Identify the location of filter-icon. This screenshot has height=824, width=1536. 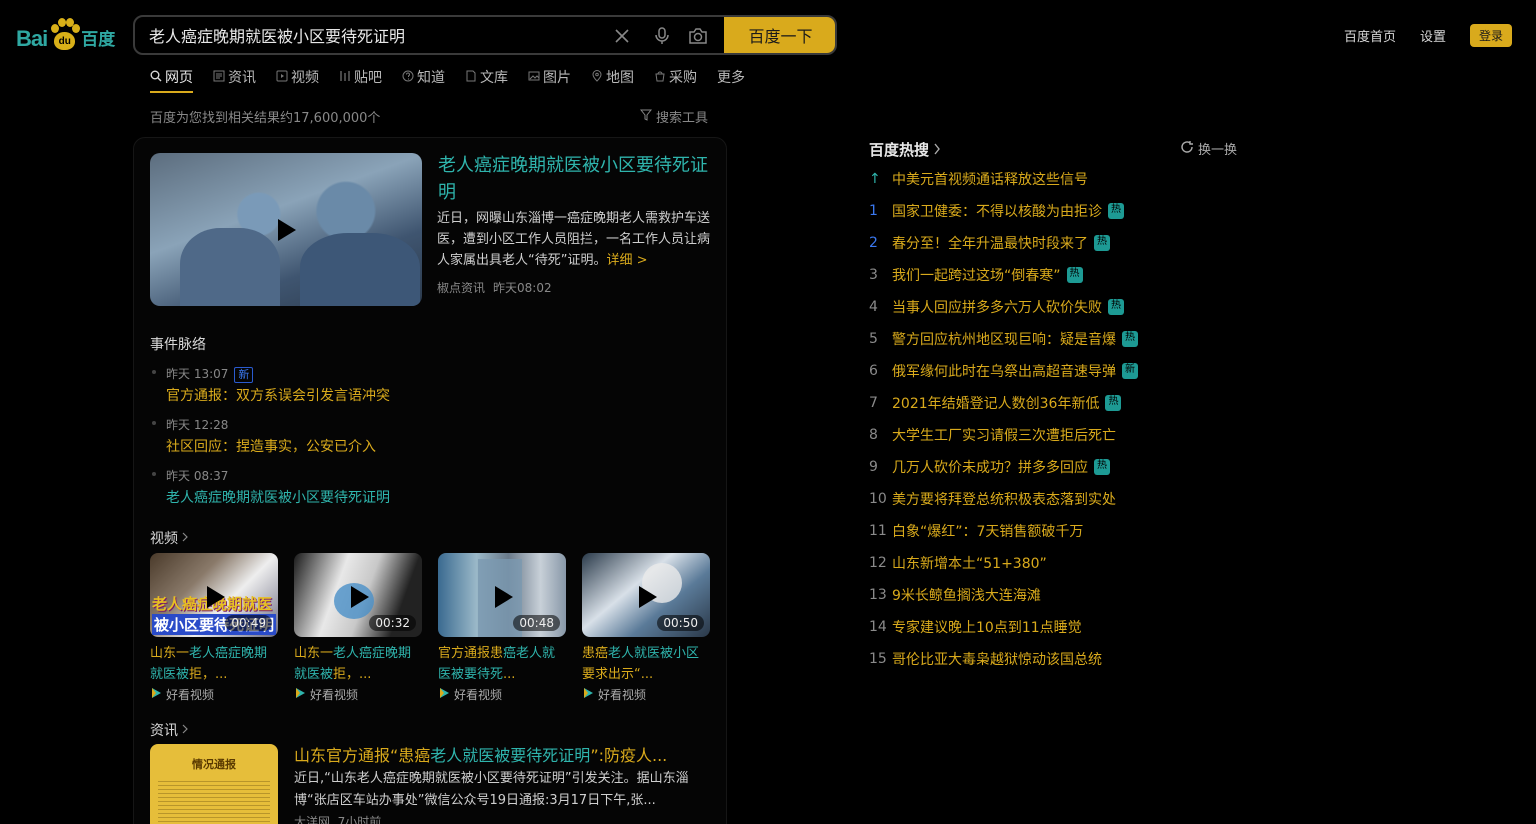
(646, 117).